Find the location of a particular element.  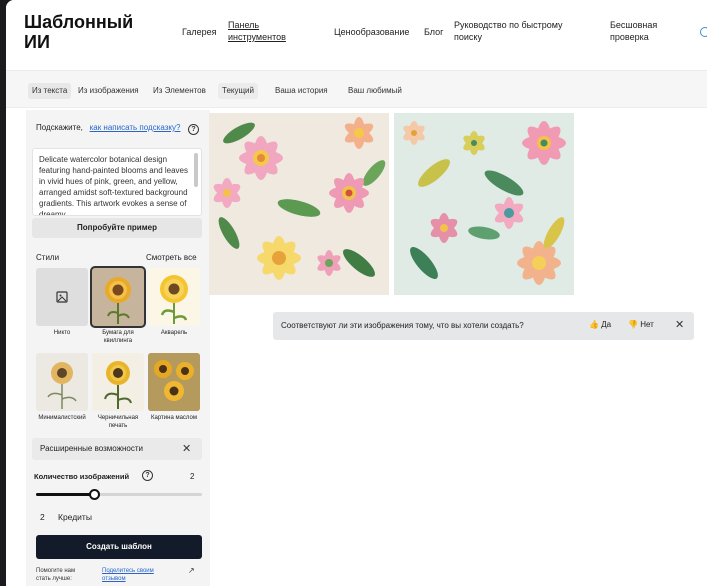

nav-seamless-check: Бесшовная проверка is located at coordinates (645, 31).